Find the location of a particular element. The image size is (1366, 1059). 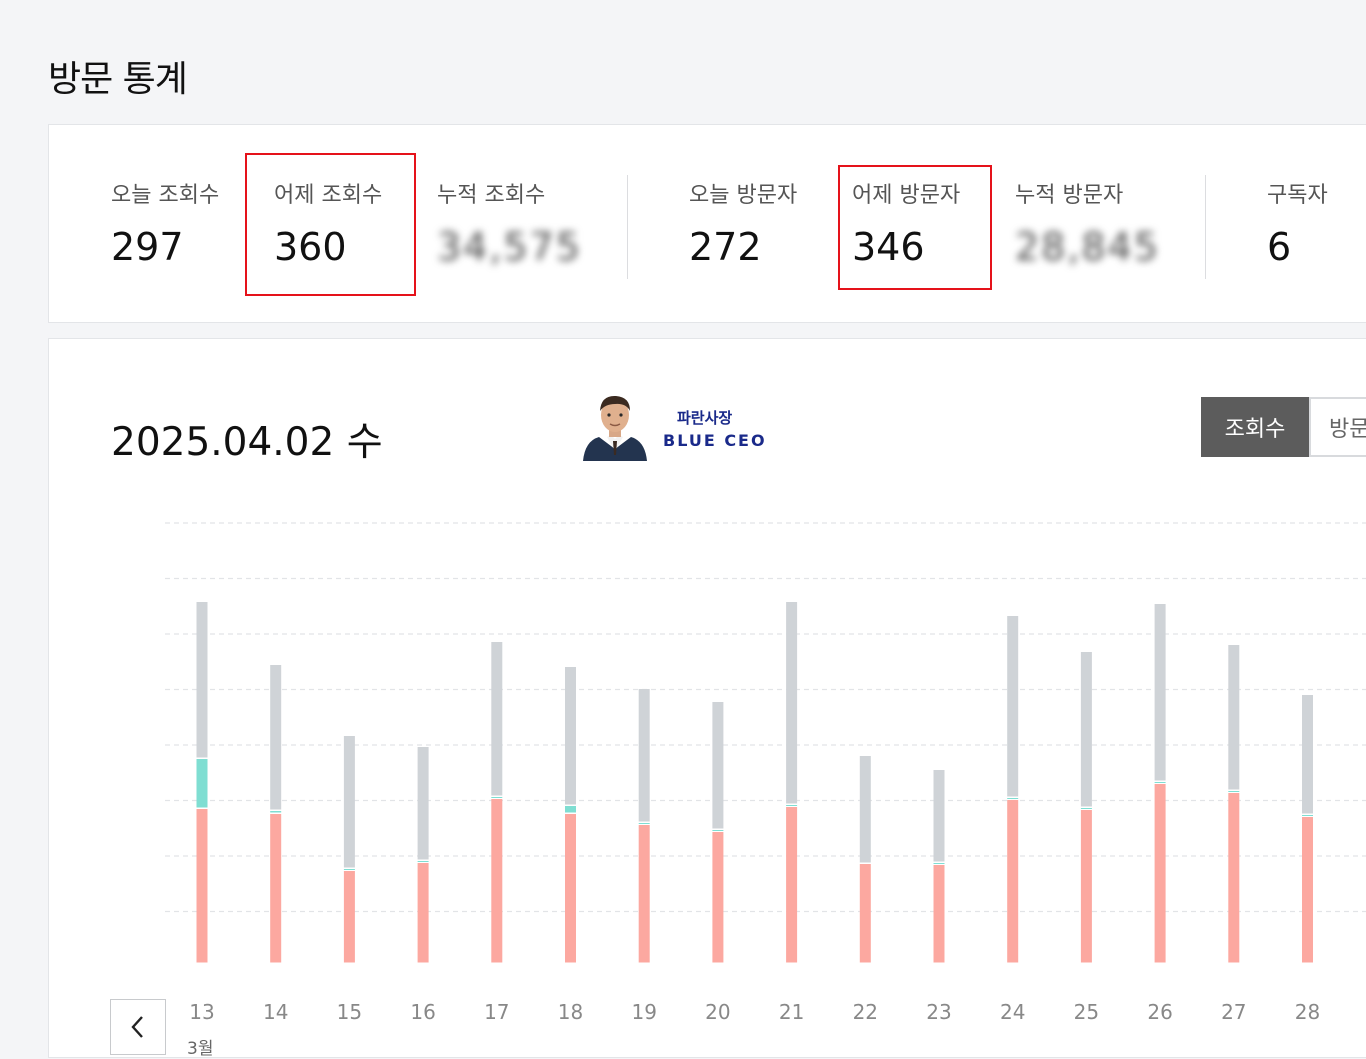

stat-label: 누적 방문자 is located at coordinates (1069, 195).